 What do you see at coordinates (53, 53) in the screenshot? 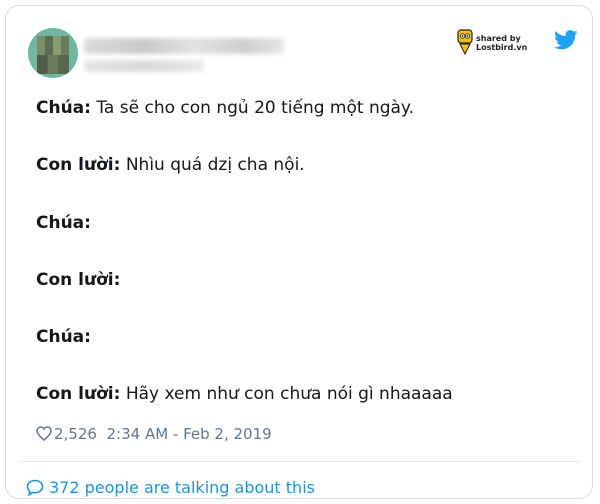
I see `avatar` at bounding box center [53, 53].